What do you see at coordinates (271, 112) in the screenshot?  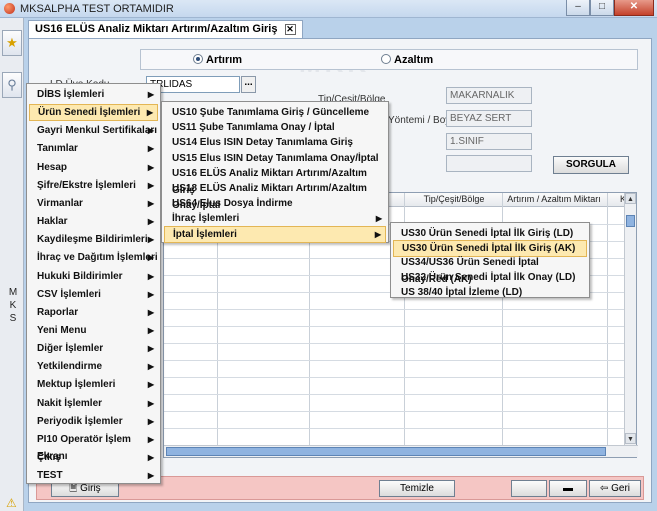 I see `menu-item-label: US10 Şube Tanımlama Giriş / Güncelleme` at bounding box center [271, 112].